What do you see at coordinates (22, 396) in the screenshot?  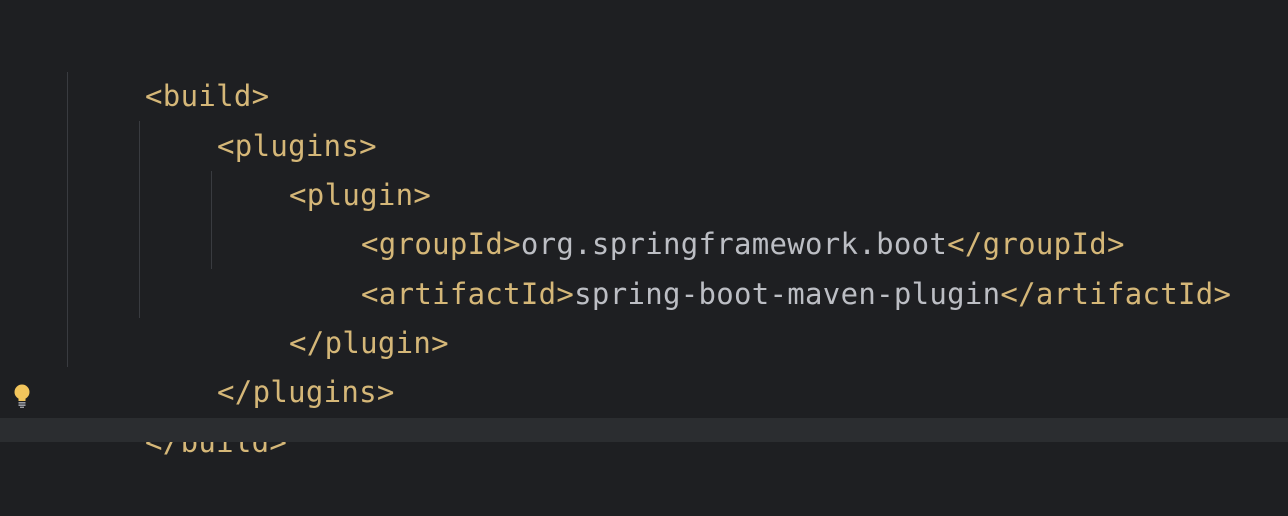 I see `lightbulb-icon` at bounding box center [22, 396].